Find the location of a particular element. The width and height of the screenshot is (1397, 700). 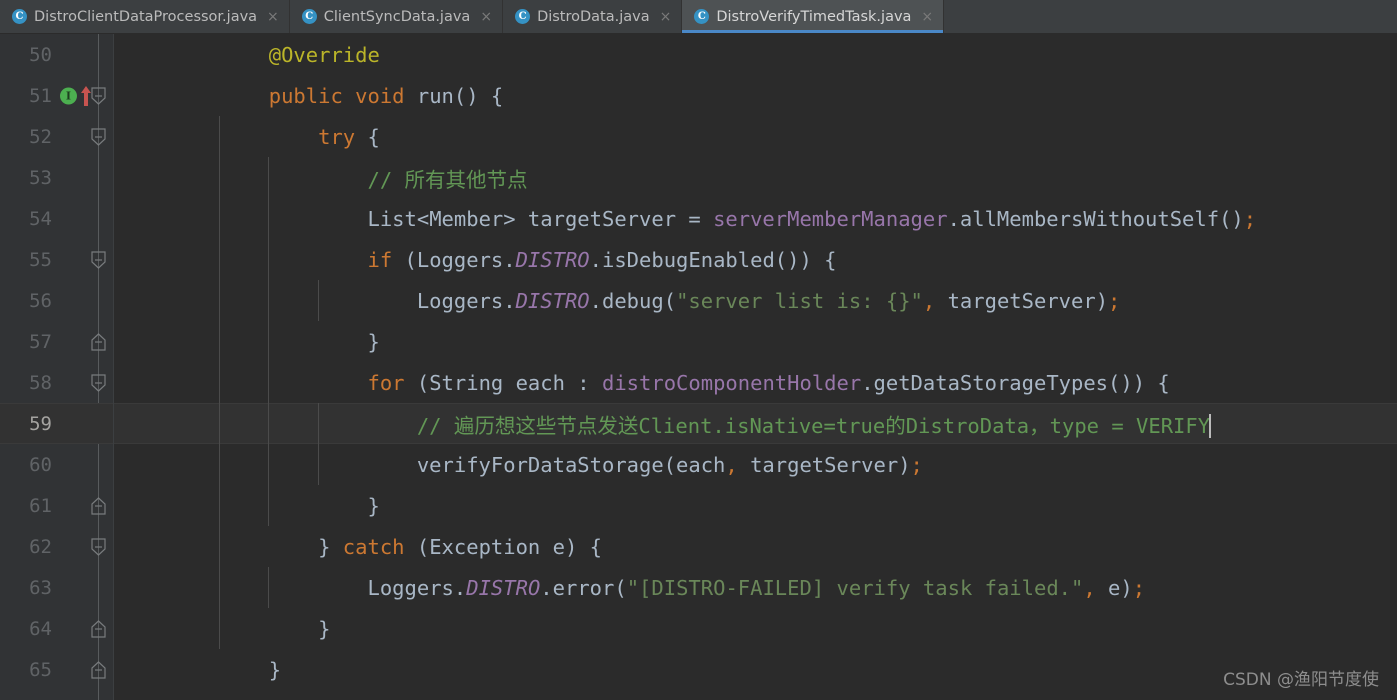

code-token-plain: .allMembersWithoutSelf() is located at coordinates (1095, 218).